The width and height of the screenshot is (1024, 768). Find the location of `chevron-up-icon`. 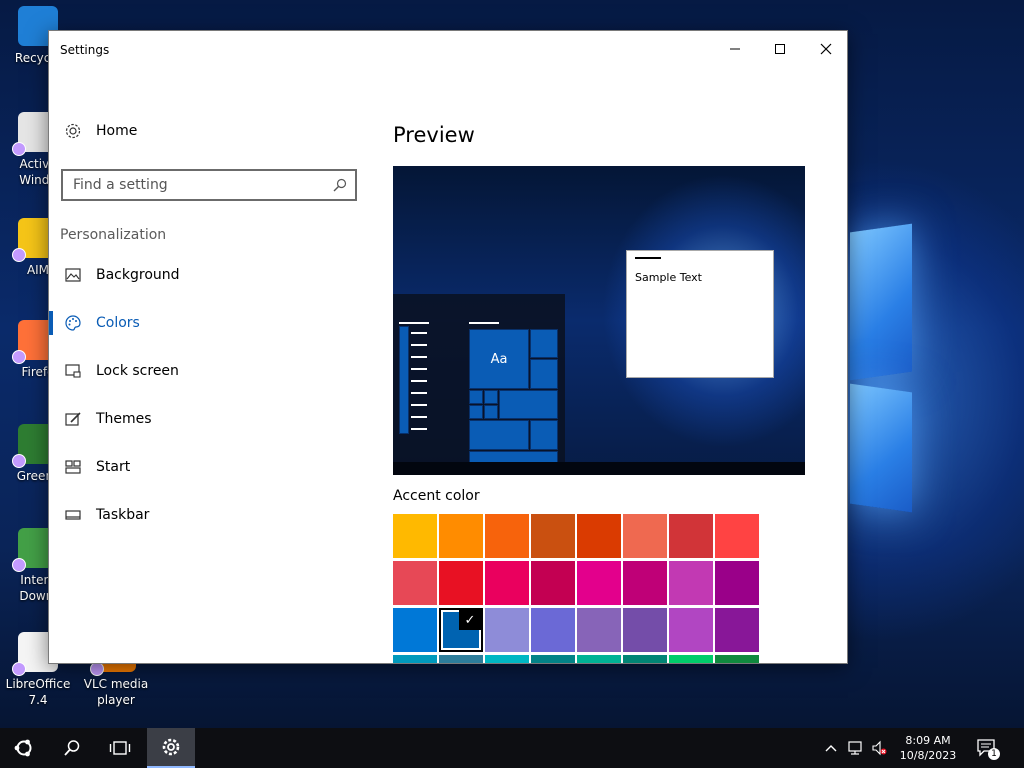

chevron-up-icon is located at coordinates (831, 748).